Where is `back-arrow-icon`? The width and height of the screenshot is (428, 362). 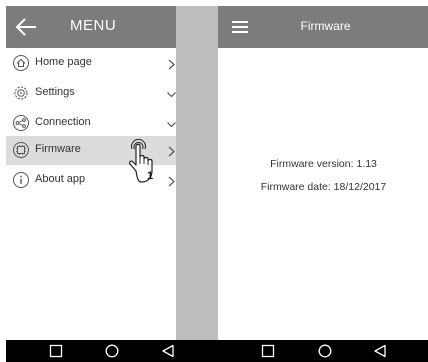
back-arrow-icon is located at coordinates (26, 27).